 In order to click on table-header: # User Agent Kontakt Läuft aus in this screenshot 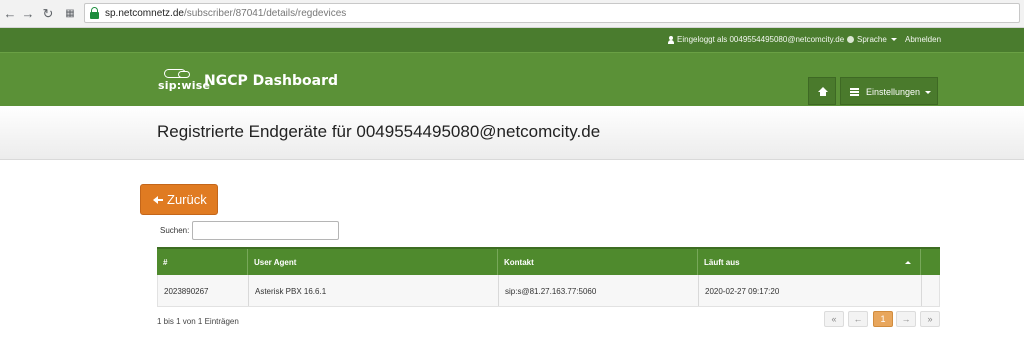, I will do `click(548, 261)`.